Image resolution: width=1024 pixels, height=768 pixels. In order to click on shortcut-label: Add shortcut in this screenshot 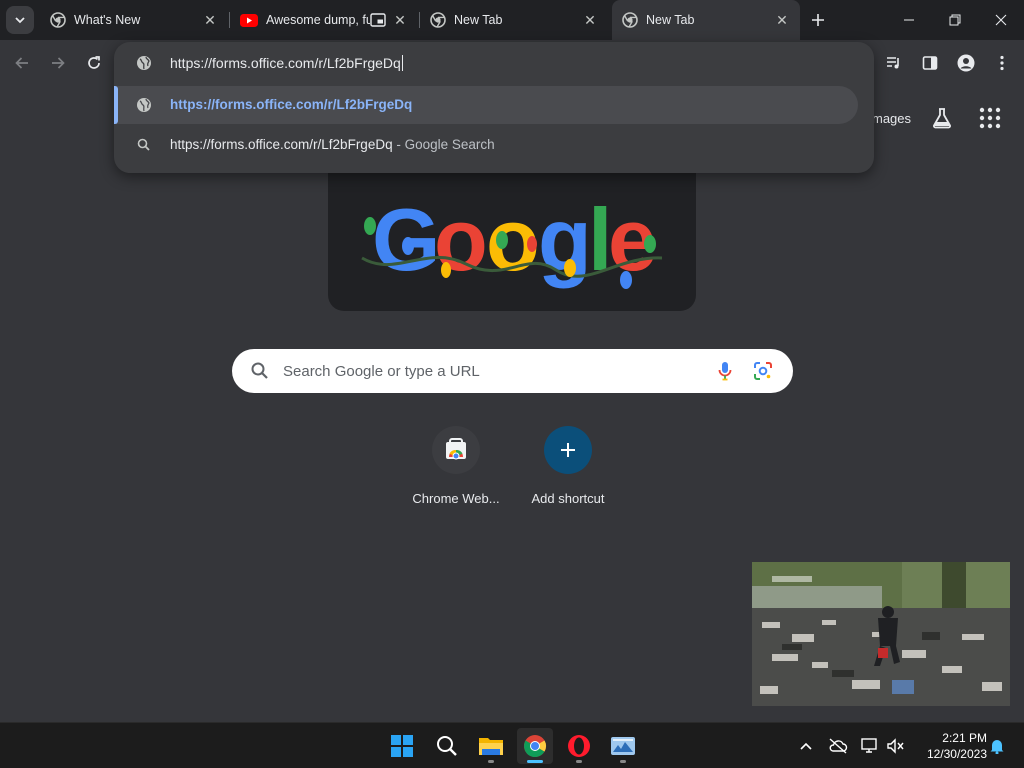, I will do `click(568, 498)`.